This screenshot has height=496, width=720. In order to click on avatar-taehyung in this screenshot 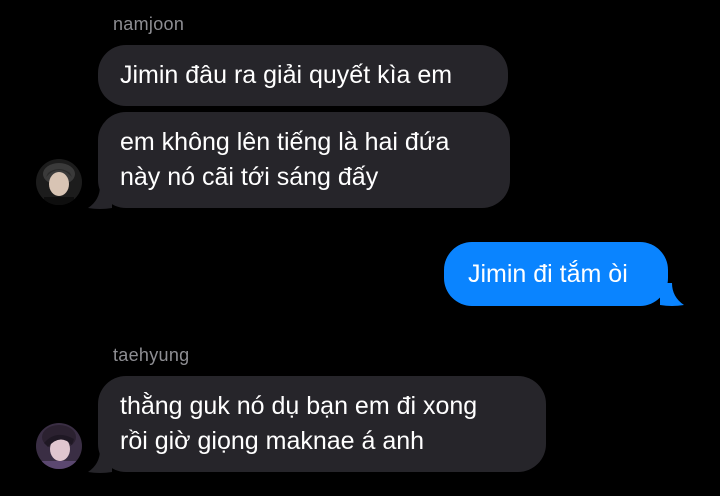, I will do `click(59, 446)`.